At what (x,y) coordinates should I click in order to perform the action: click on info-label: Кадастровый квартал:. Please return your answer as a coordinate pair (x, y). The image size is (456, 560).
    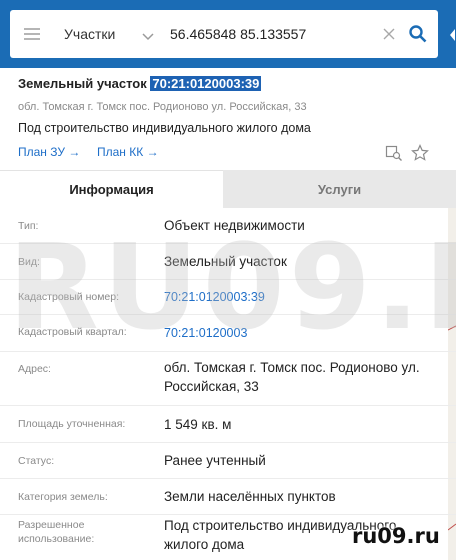
    Looking at the image, I should click on (72, 332).